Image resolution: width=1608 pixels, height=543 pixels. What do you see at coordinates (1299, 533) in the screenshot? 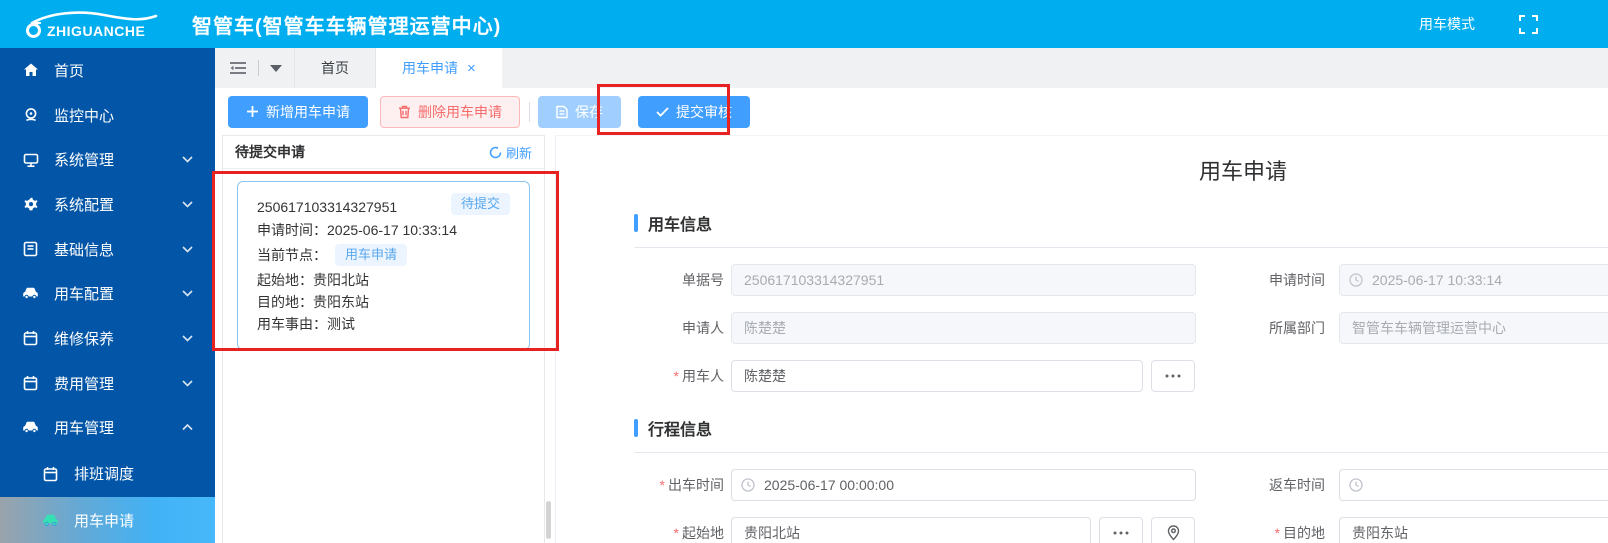
I see `dest-label: * 目的地` at bounding box center [1299, 533].